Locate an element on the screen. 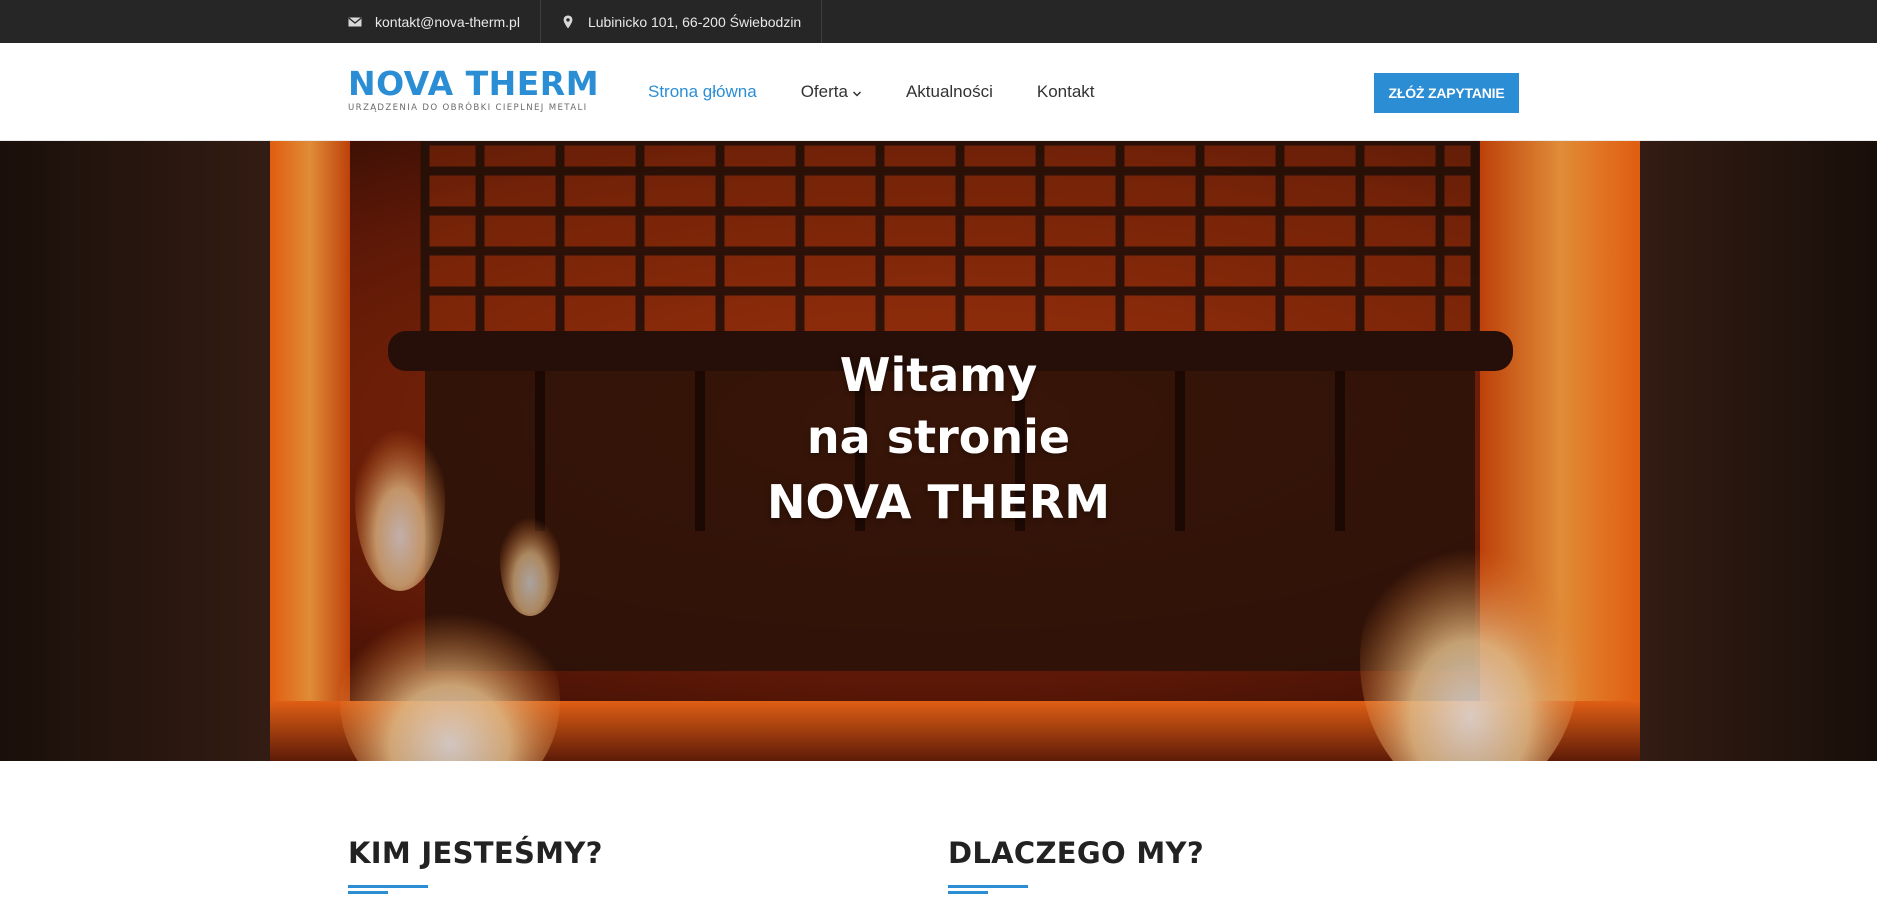 This screenshot has height=918, width=1877. hero-line-1: Witamy is located at coordinates (938, 375).